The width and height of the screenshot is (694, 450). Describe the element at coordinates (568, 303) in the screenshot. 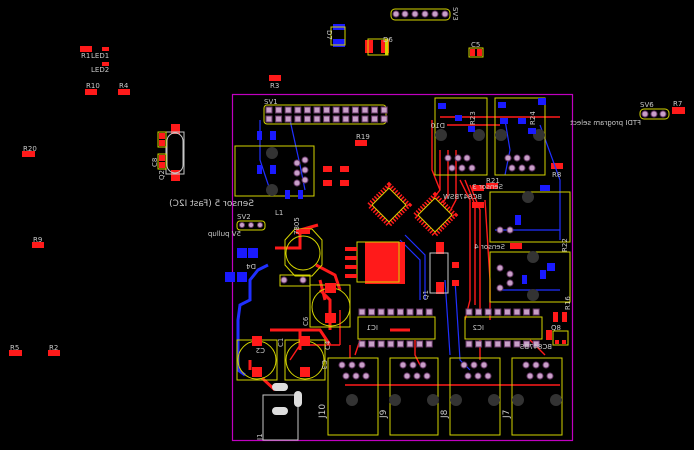

I see `label-r16: R16` at that location.